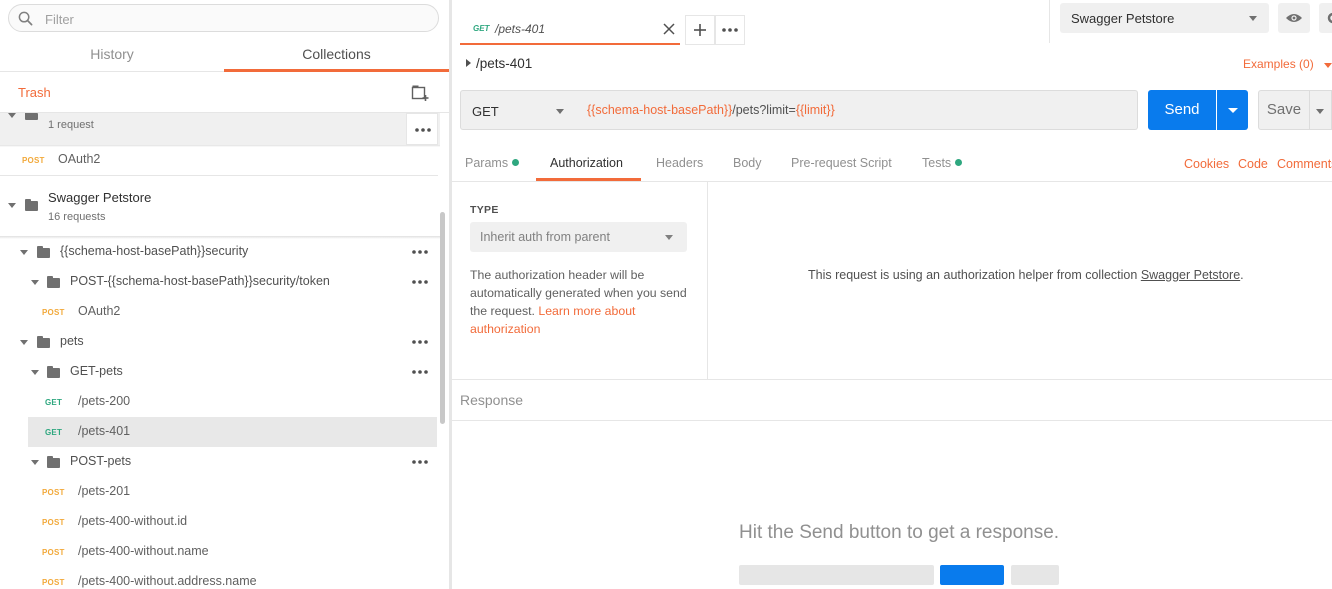  Describe the element at coordinates (1049, 21) in the screenshot. I see `divider` at that location.